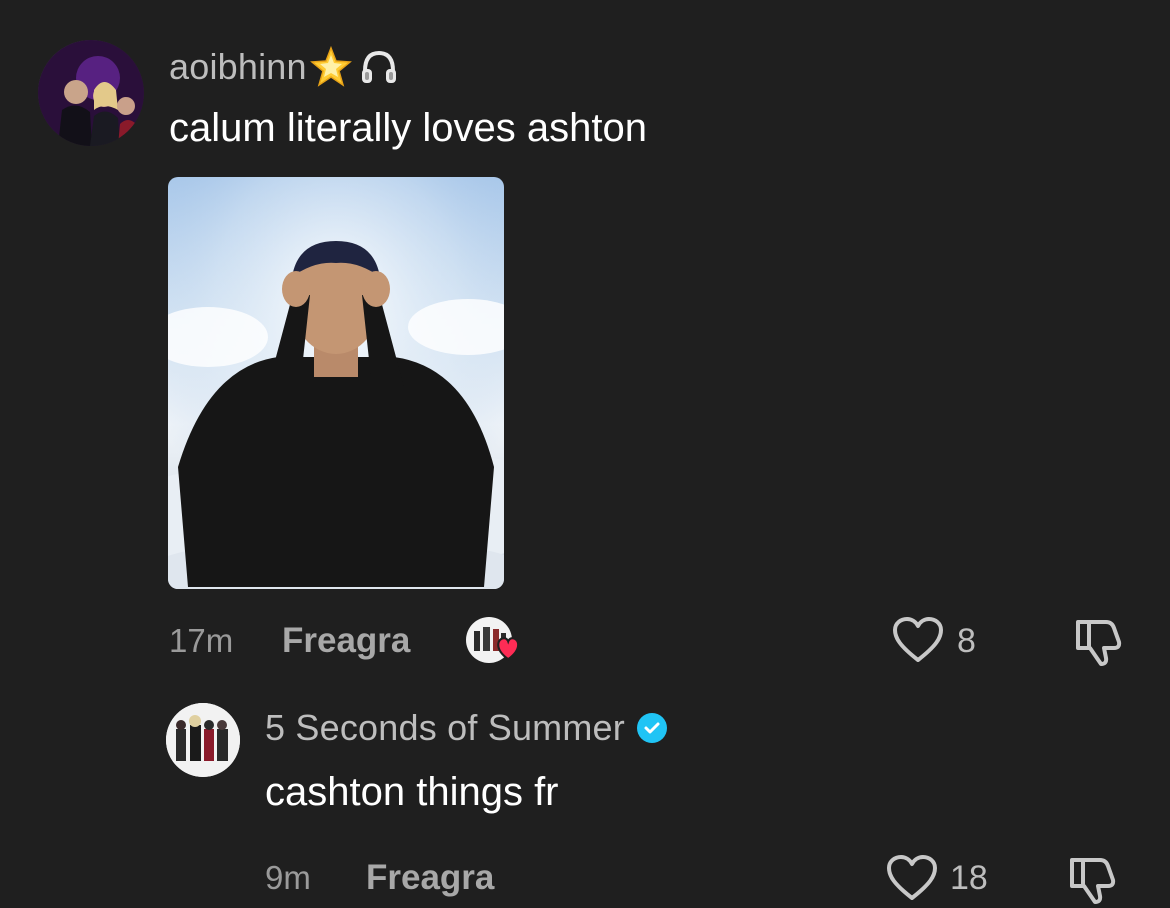  I want to click on glowing-star-icon, so click(331, 67).